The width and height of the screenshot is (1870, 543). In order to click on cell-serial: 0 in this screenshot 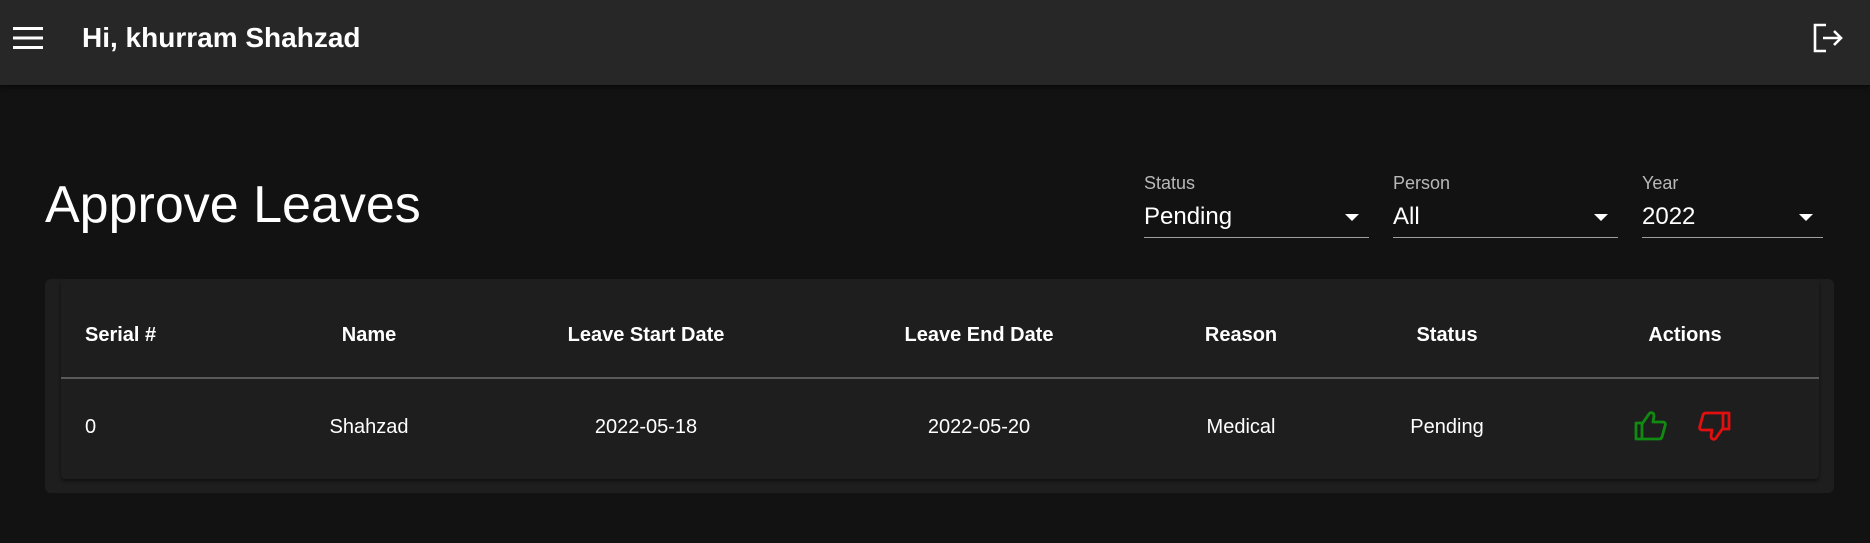, I will do `click(91, 427)`.